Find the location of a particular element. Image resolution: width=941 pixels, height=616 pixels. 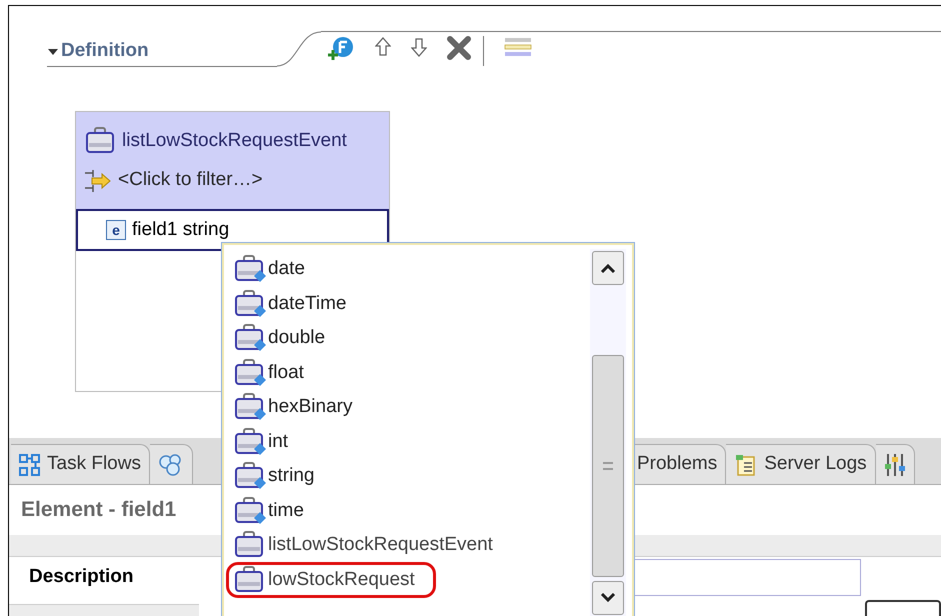

type-menu-item: date is located at coordinates (276, 269).